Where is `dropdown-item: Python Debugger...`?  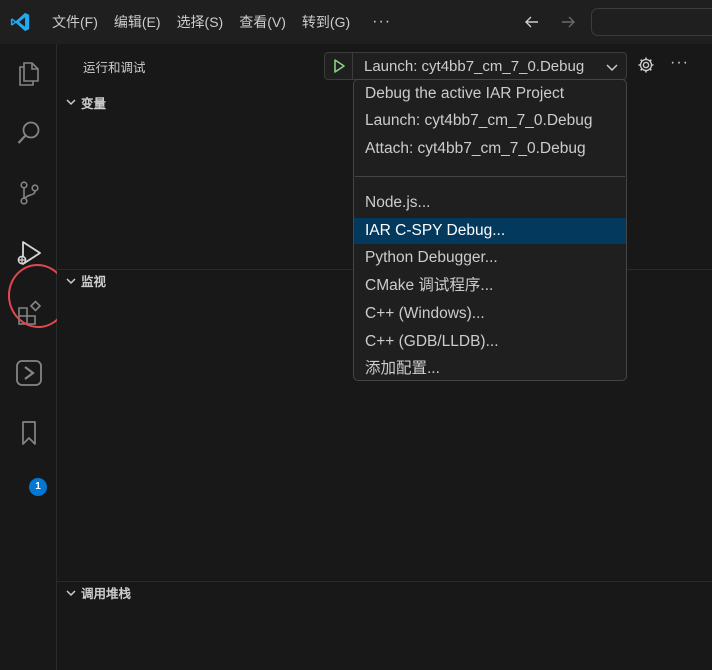 dropdown-item: Python Debugger... is located at coordinates (490, 258).